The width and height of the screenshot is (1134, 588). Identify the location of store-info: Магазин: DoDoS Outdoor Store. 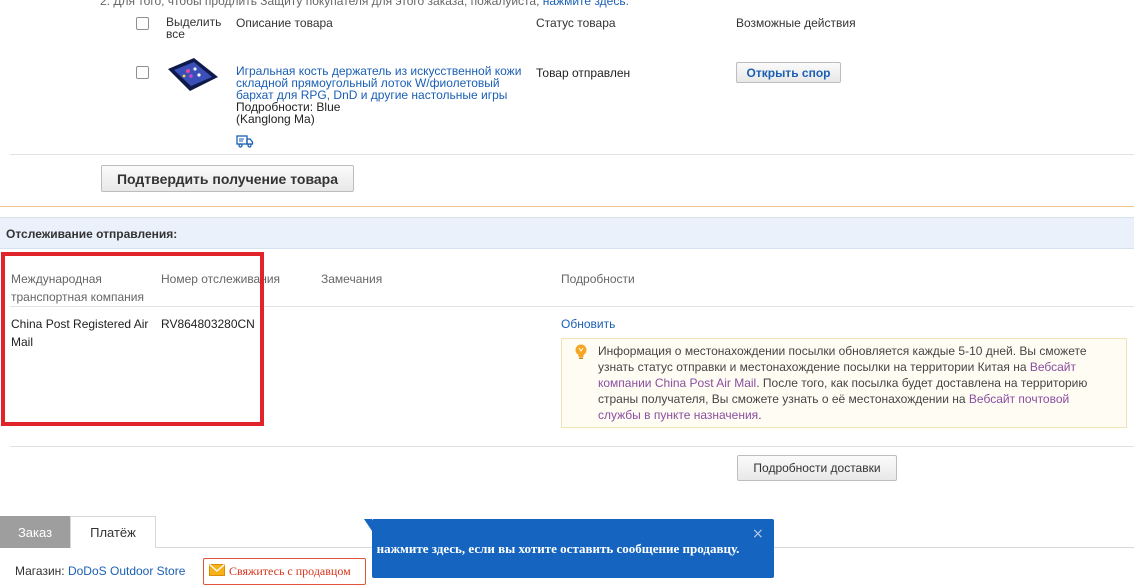
(100, 571).